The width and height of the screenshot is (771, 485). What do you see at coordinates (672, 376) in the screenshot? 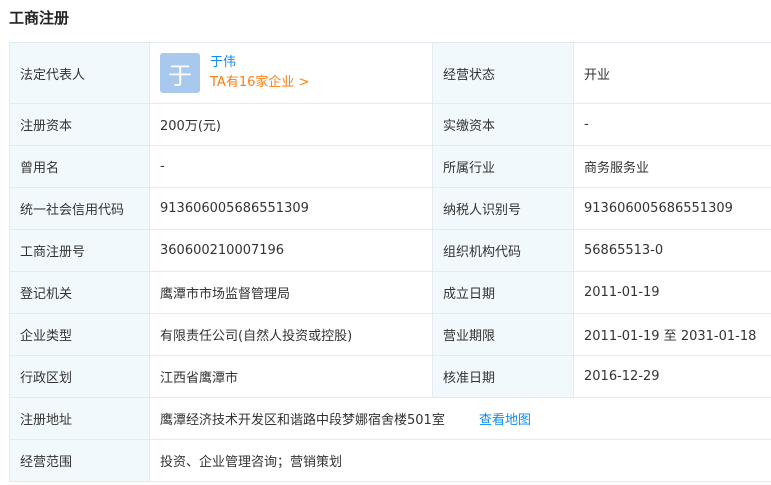
I see `approval-date-value: 2016-12-29` at bounding box center [672, 376].